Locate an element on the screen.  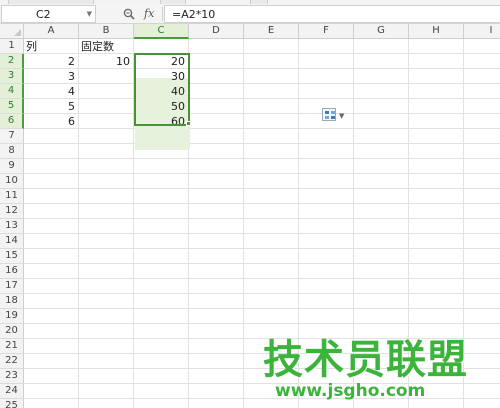
column-header-i: I is located at coordinates (482, 31).